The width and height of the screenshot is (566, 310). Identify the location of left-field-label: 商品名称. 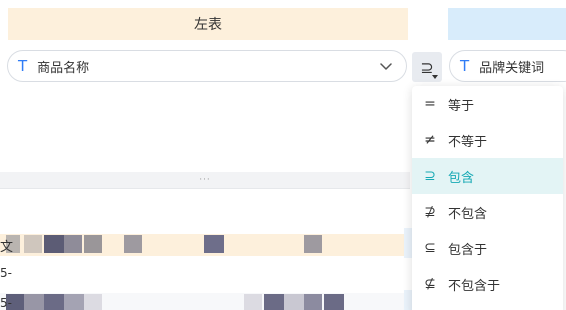
(63, 68).